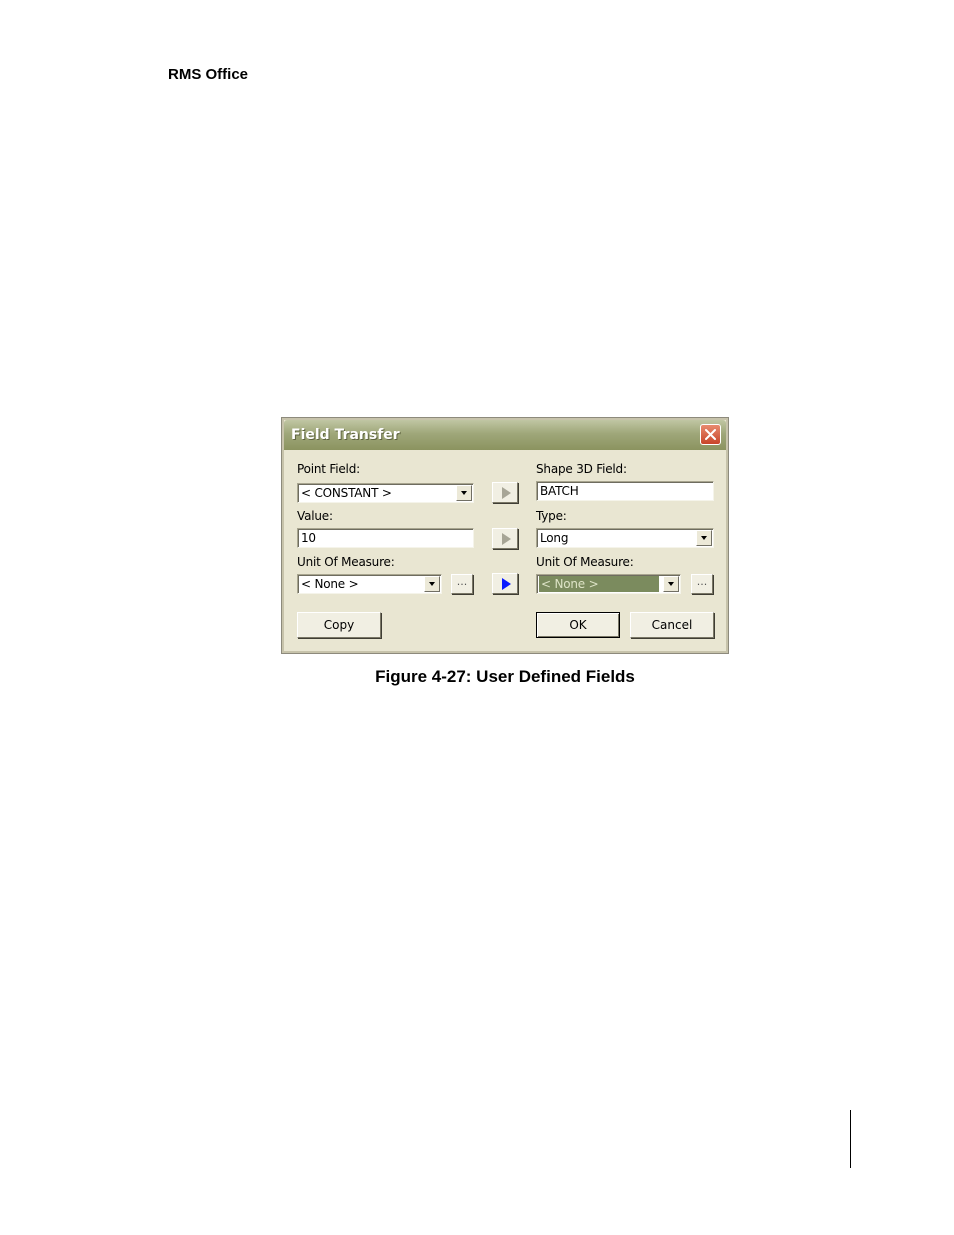  What do you see at coordinates (625, 538) in the screenshot?
I see `type-select: Long` at bounding box center [625, 538].